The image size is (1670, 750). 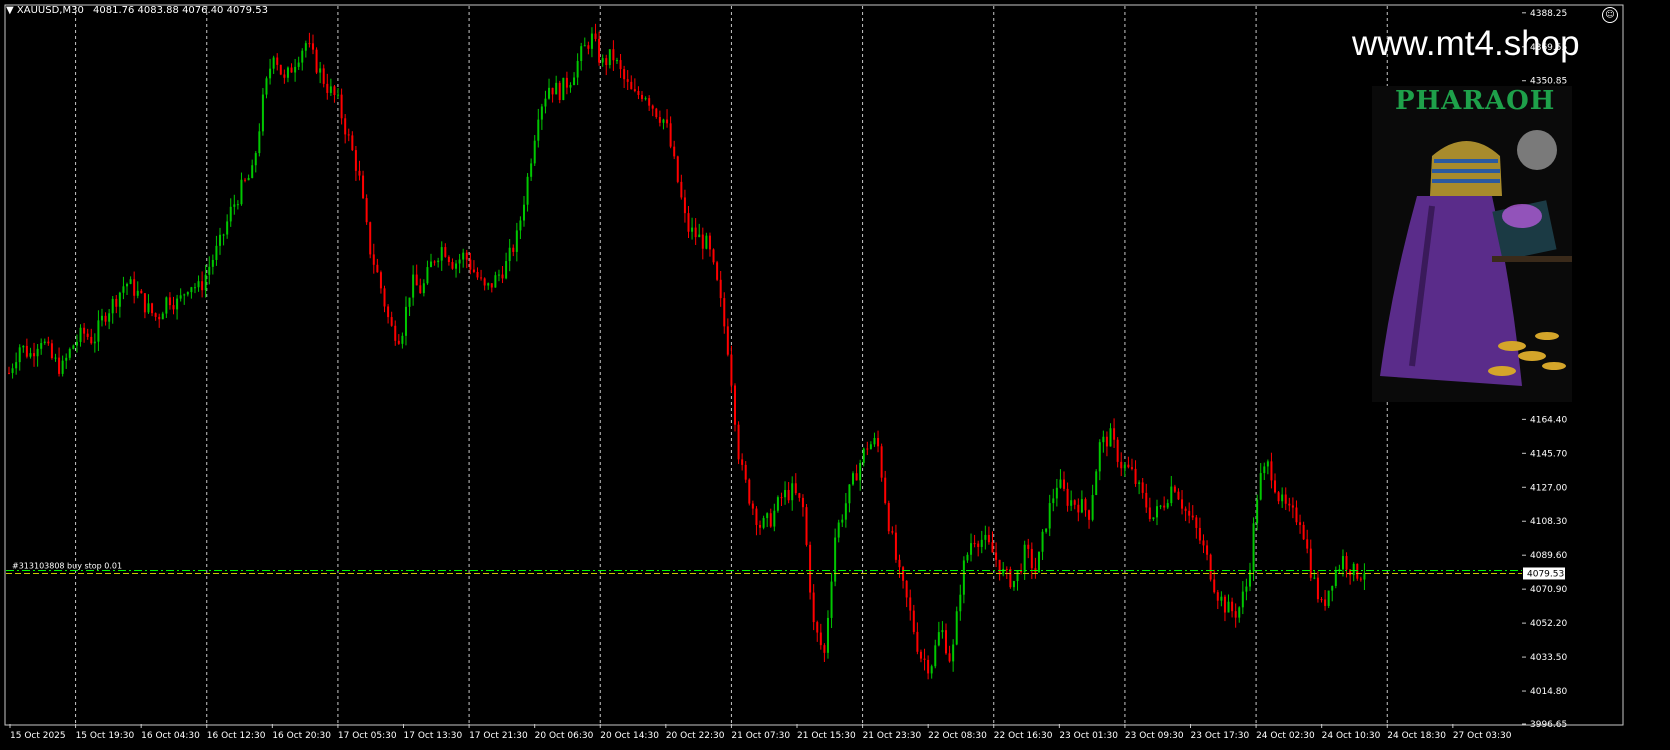 I want to click on x-tick-label: 16 Oct 04:30, so click(x=170, y=736).